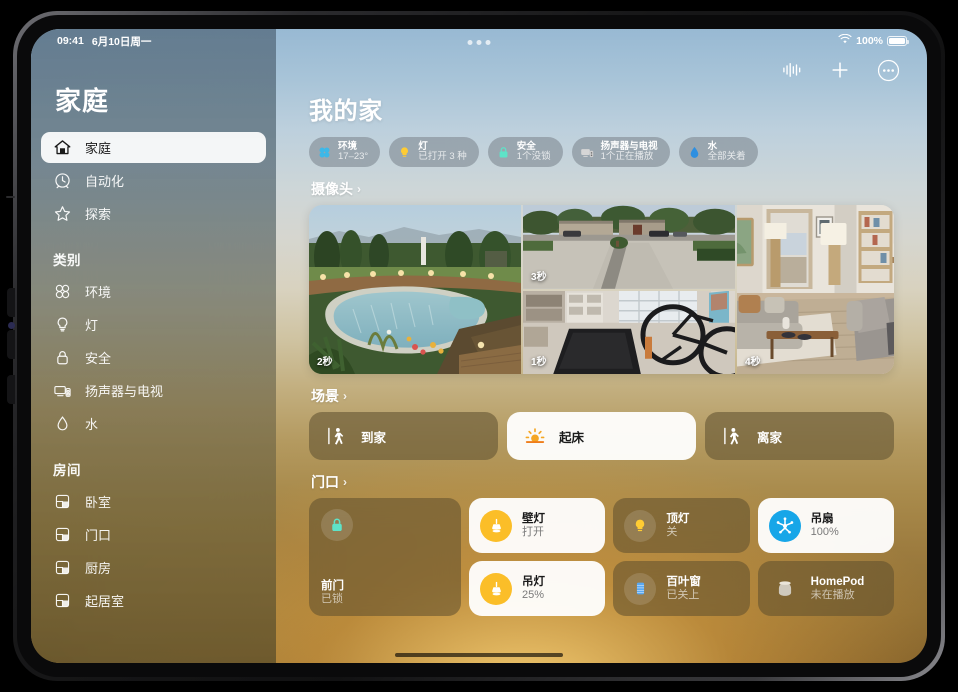 This screenshot has width=958, height=692. I want to click on sidebar-item-label: 自动化, so click(105, 181).